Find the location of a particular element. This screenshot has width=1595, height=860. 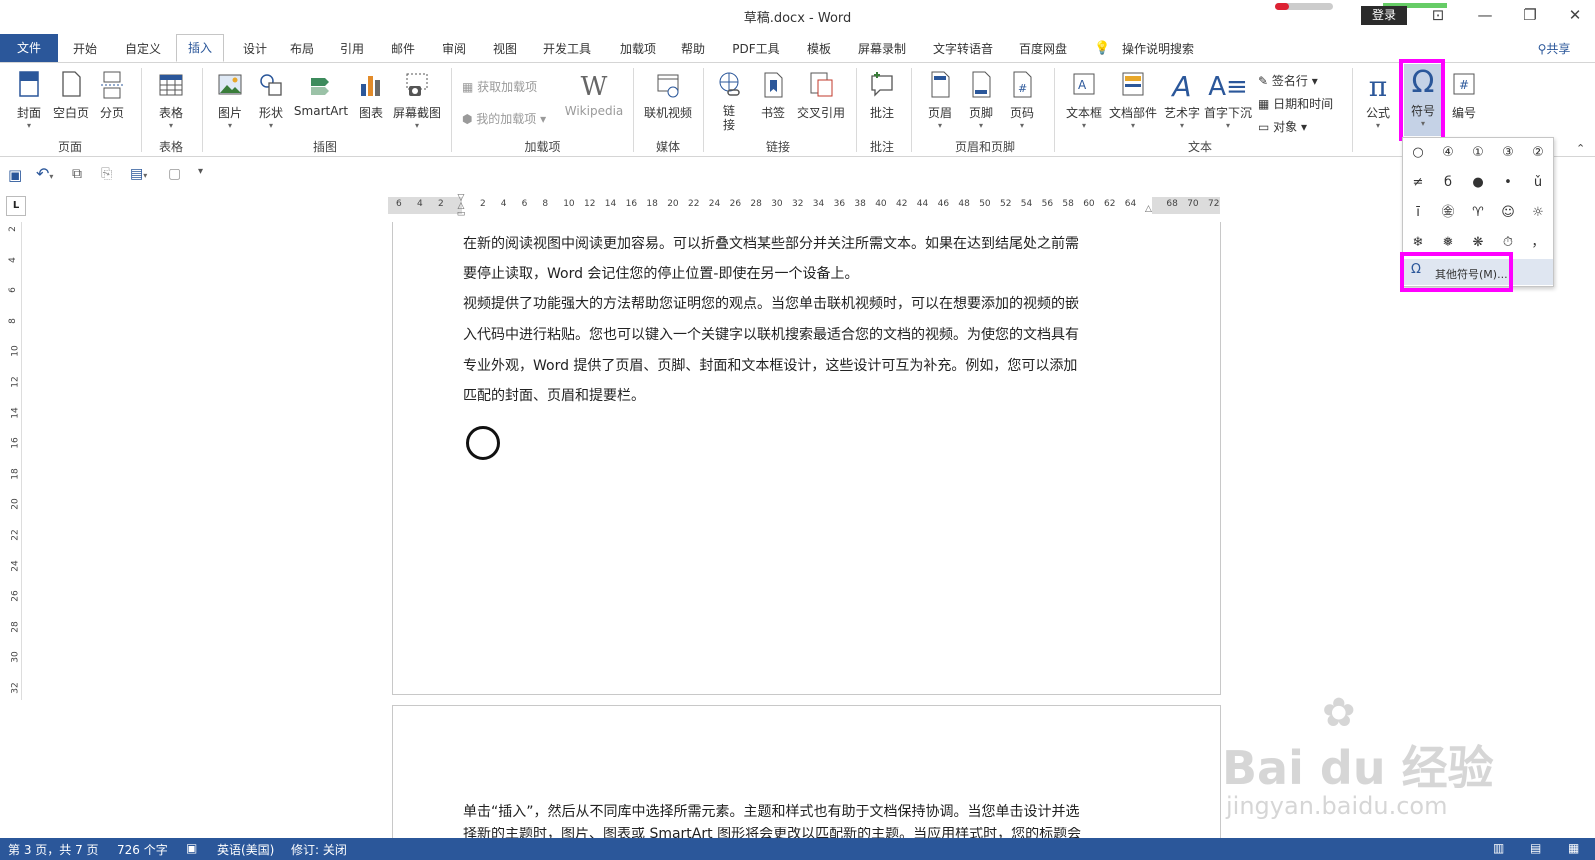

symbol-cell: ③ is located at coordinates (1508, 153).